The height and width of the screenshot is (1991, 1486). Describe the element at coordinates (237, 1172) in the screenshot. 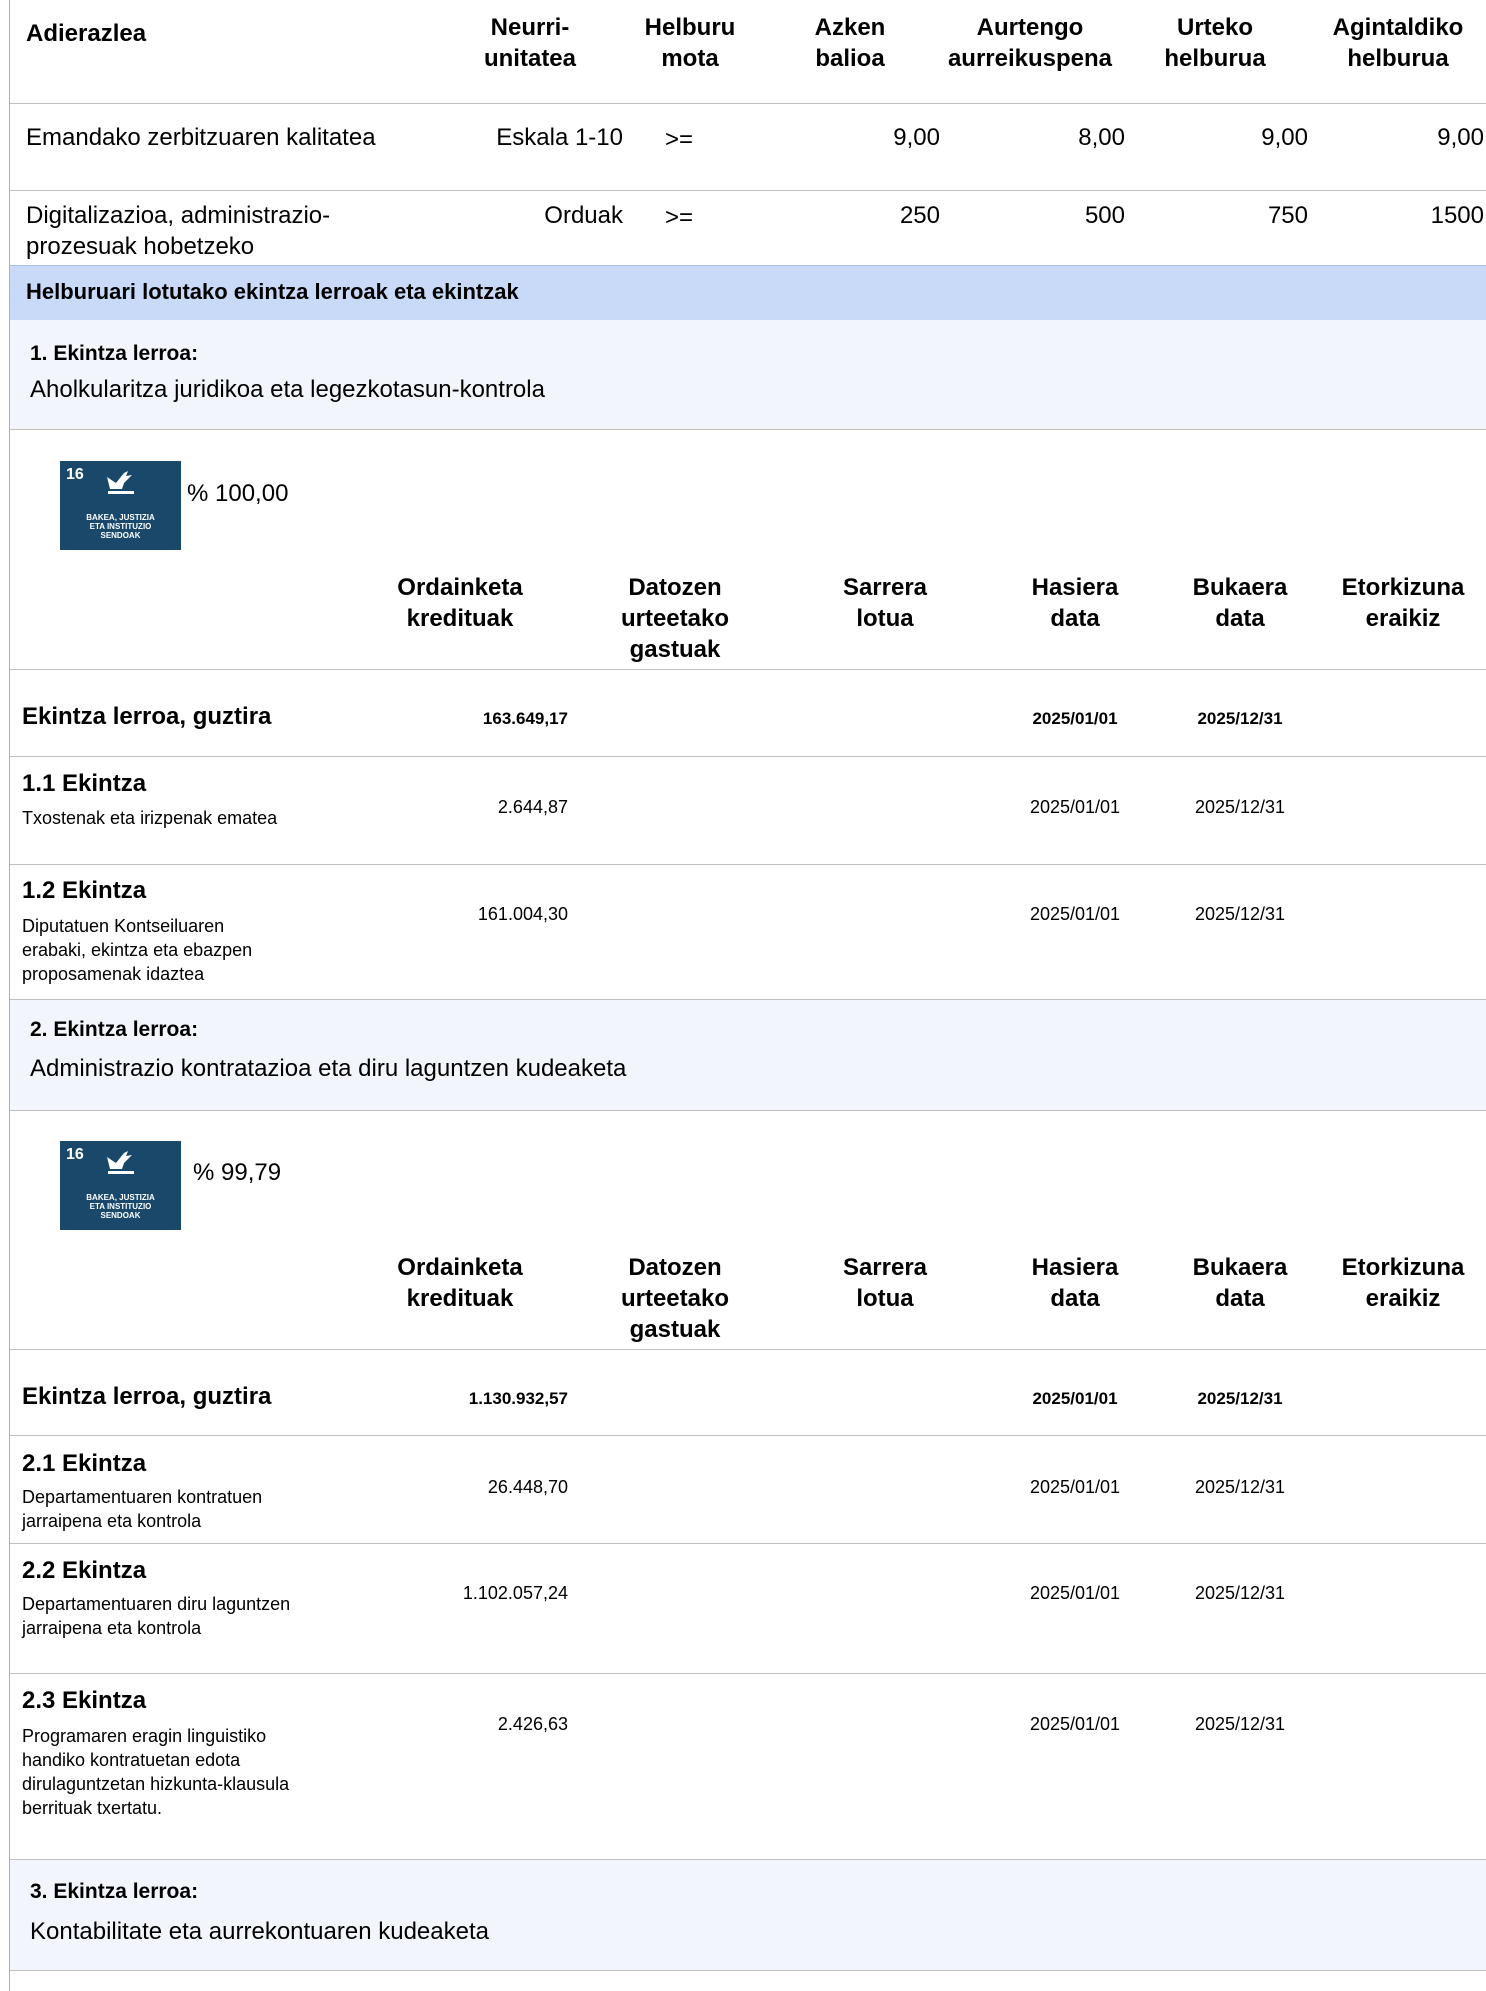

I see `sdg-percentage: % 99,79` at that location.